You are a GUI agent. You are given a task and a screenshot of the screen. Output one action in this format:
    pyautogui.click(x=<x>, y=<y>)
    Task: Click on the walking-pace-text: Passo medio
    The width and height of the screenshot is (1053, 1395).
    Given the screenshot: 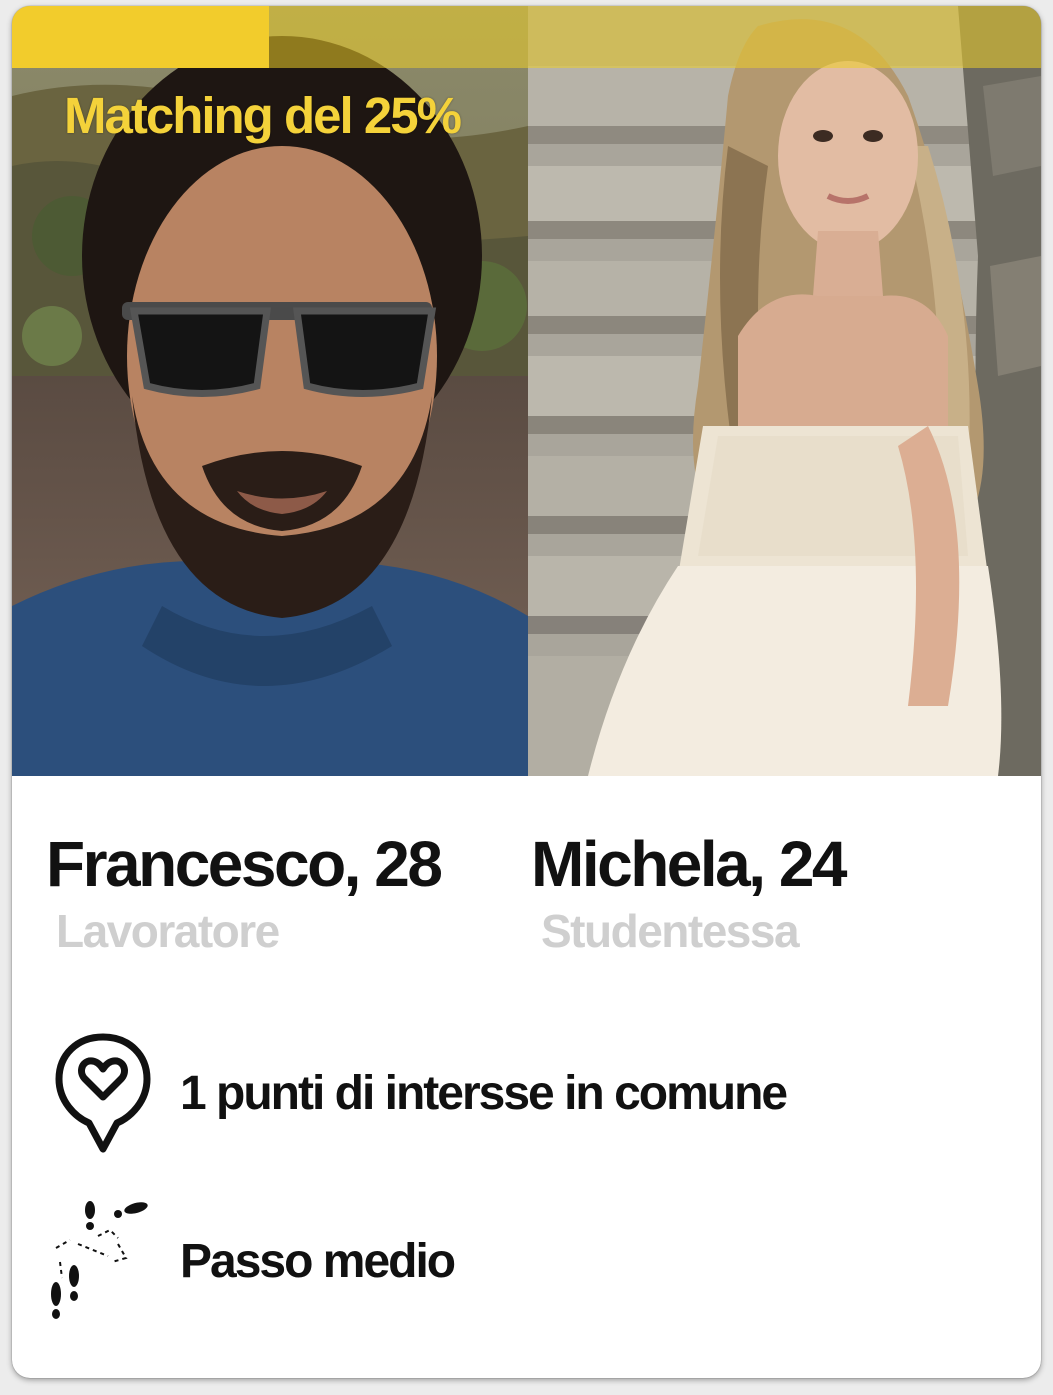 What is the action you would take?
    pyautogui.click(x=318, y=1261)
    